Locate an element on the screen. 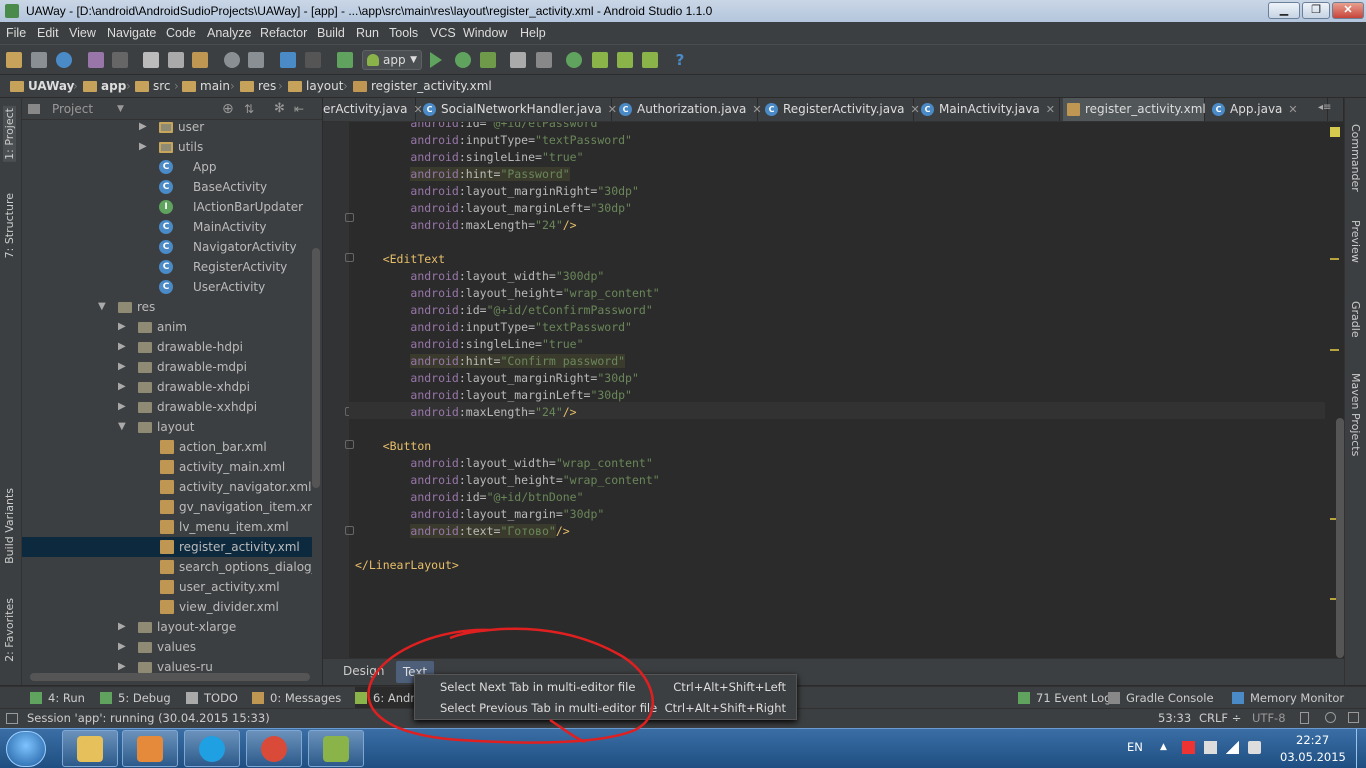  save-icon is located at coordinates (39, 60).